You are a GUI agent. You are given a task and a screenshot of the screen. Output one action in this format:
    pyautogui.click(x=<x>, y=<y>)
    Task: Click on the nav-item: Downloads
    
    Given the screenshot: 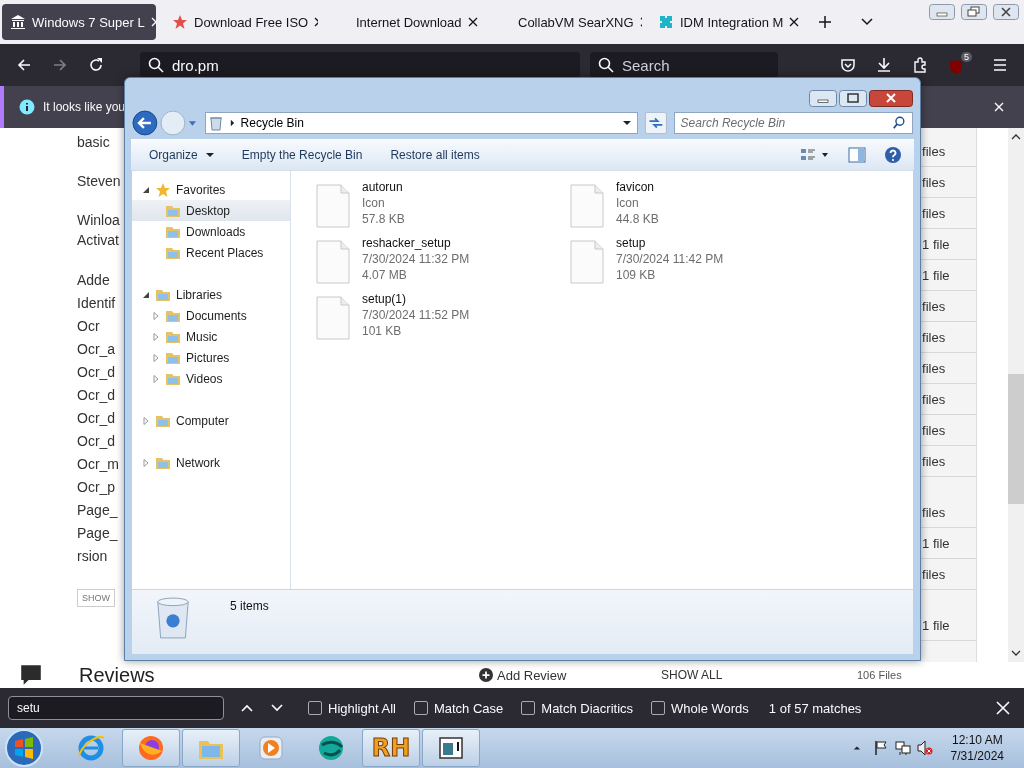 What is the action you would take?
    pyautogui.click(x=211, y=231)
    